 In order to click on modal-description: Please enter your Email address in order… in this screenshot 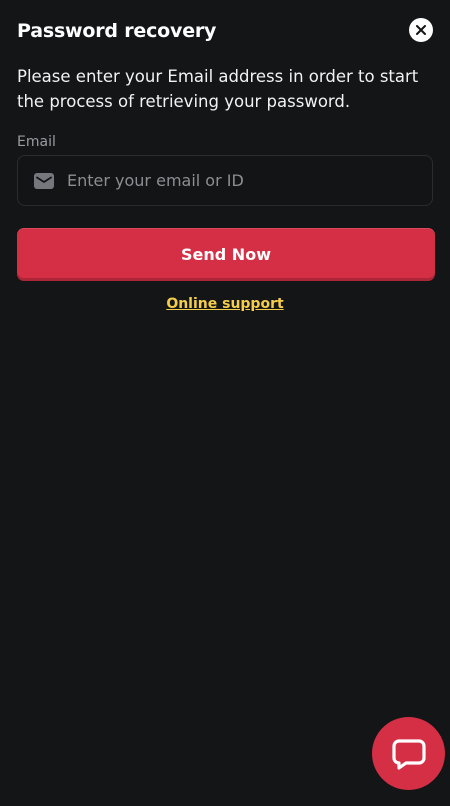, I will do `click(218, 89)`.